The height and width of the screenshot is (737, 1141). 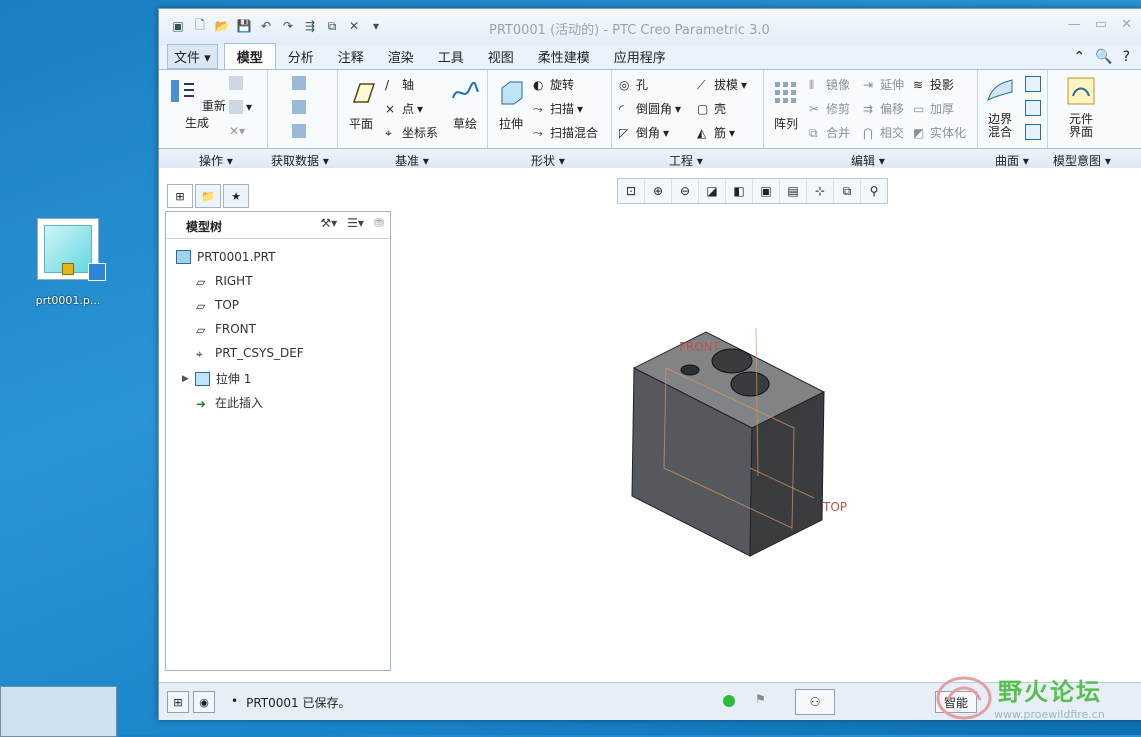 What do you see at coordinates (558, 108) in the screenshot?
I see `sweep-button: ⤳ 扫描 ▾` at bounding box center [558, 108].